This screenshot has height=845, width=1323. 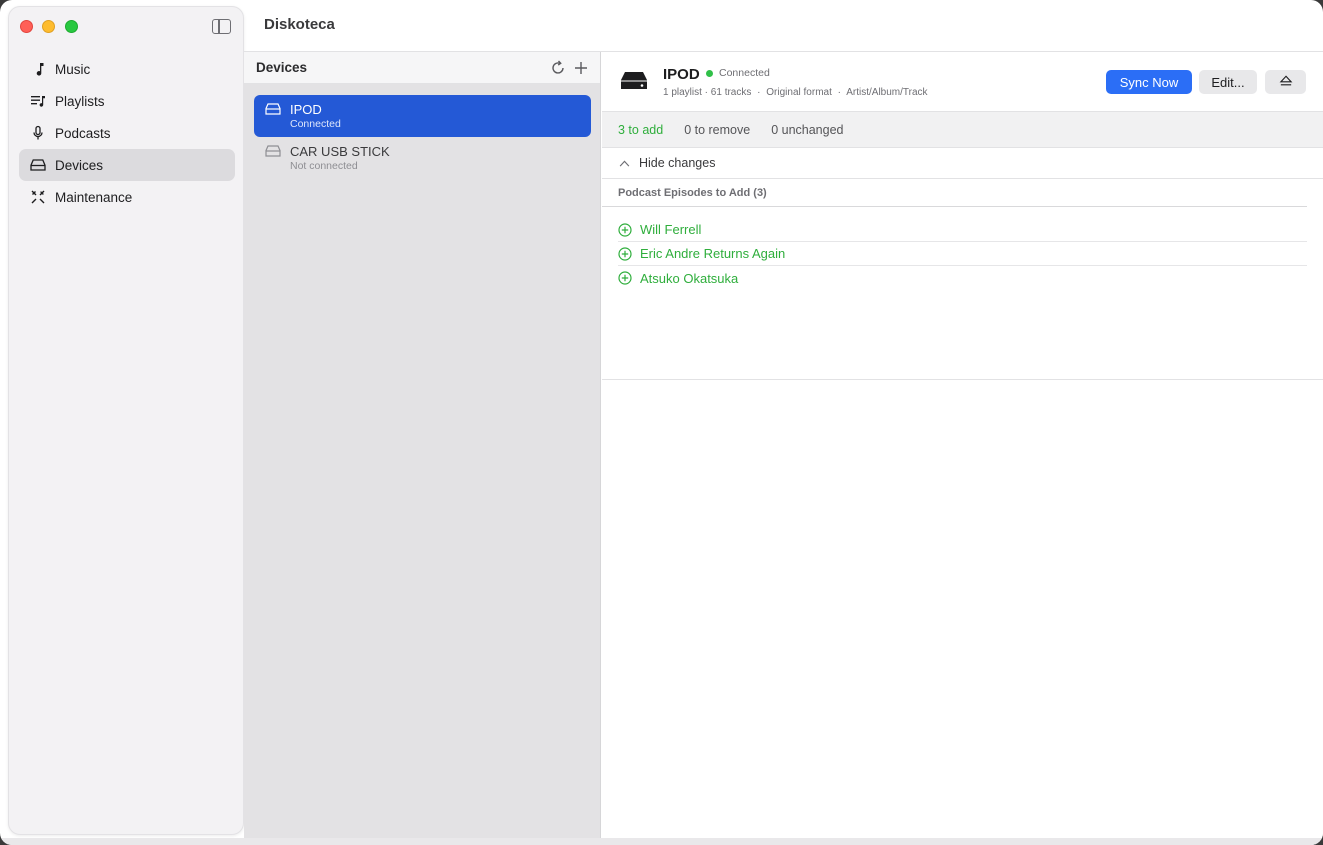 What do you see at coordinates (127, 101) in the screenshot?
I see `sidebar-item-playlists: Playlists` at bounding box center [127, 101].